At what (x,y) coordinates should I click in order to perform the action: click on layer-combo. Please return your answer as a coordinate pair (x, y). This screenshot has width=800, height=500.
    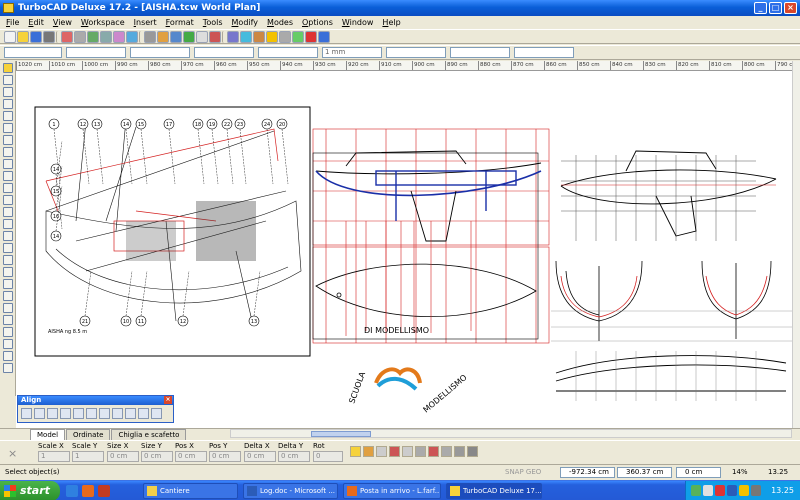
    Looking at the image, I should click on (33, 52).